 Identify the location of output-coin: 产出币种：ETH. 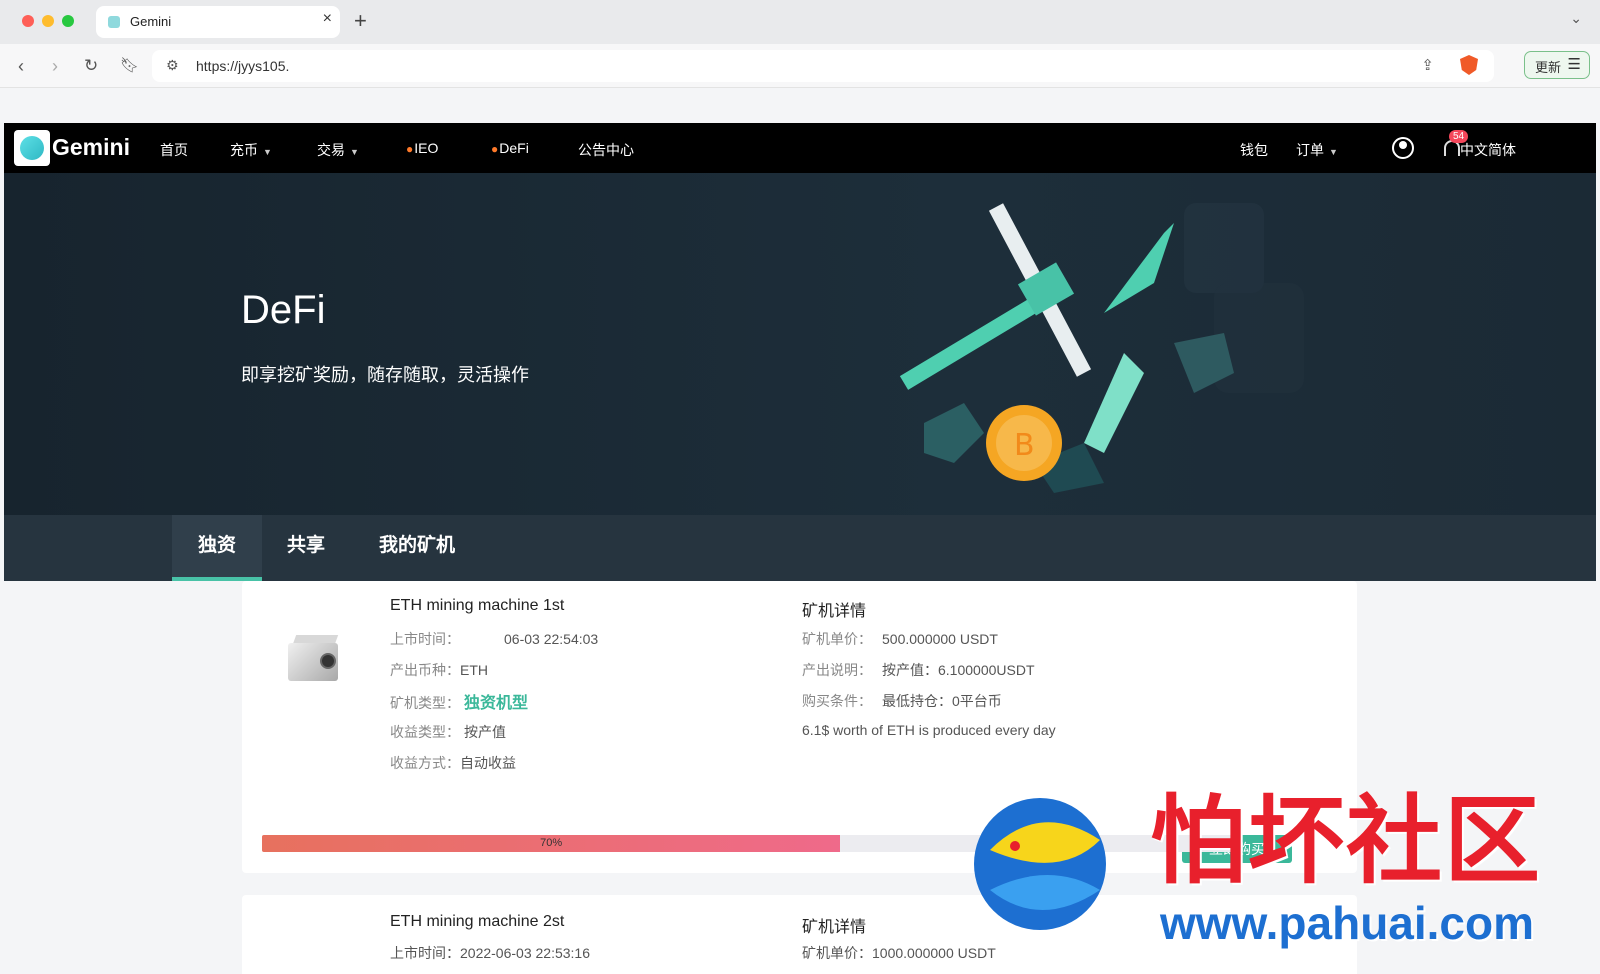
(439, 670).